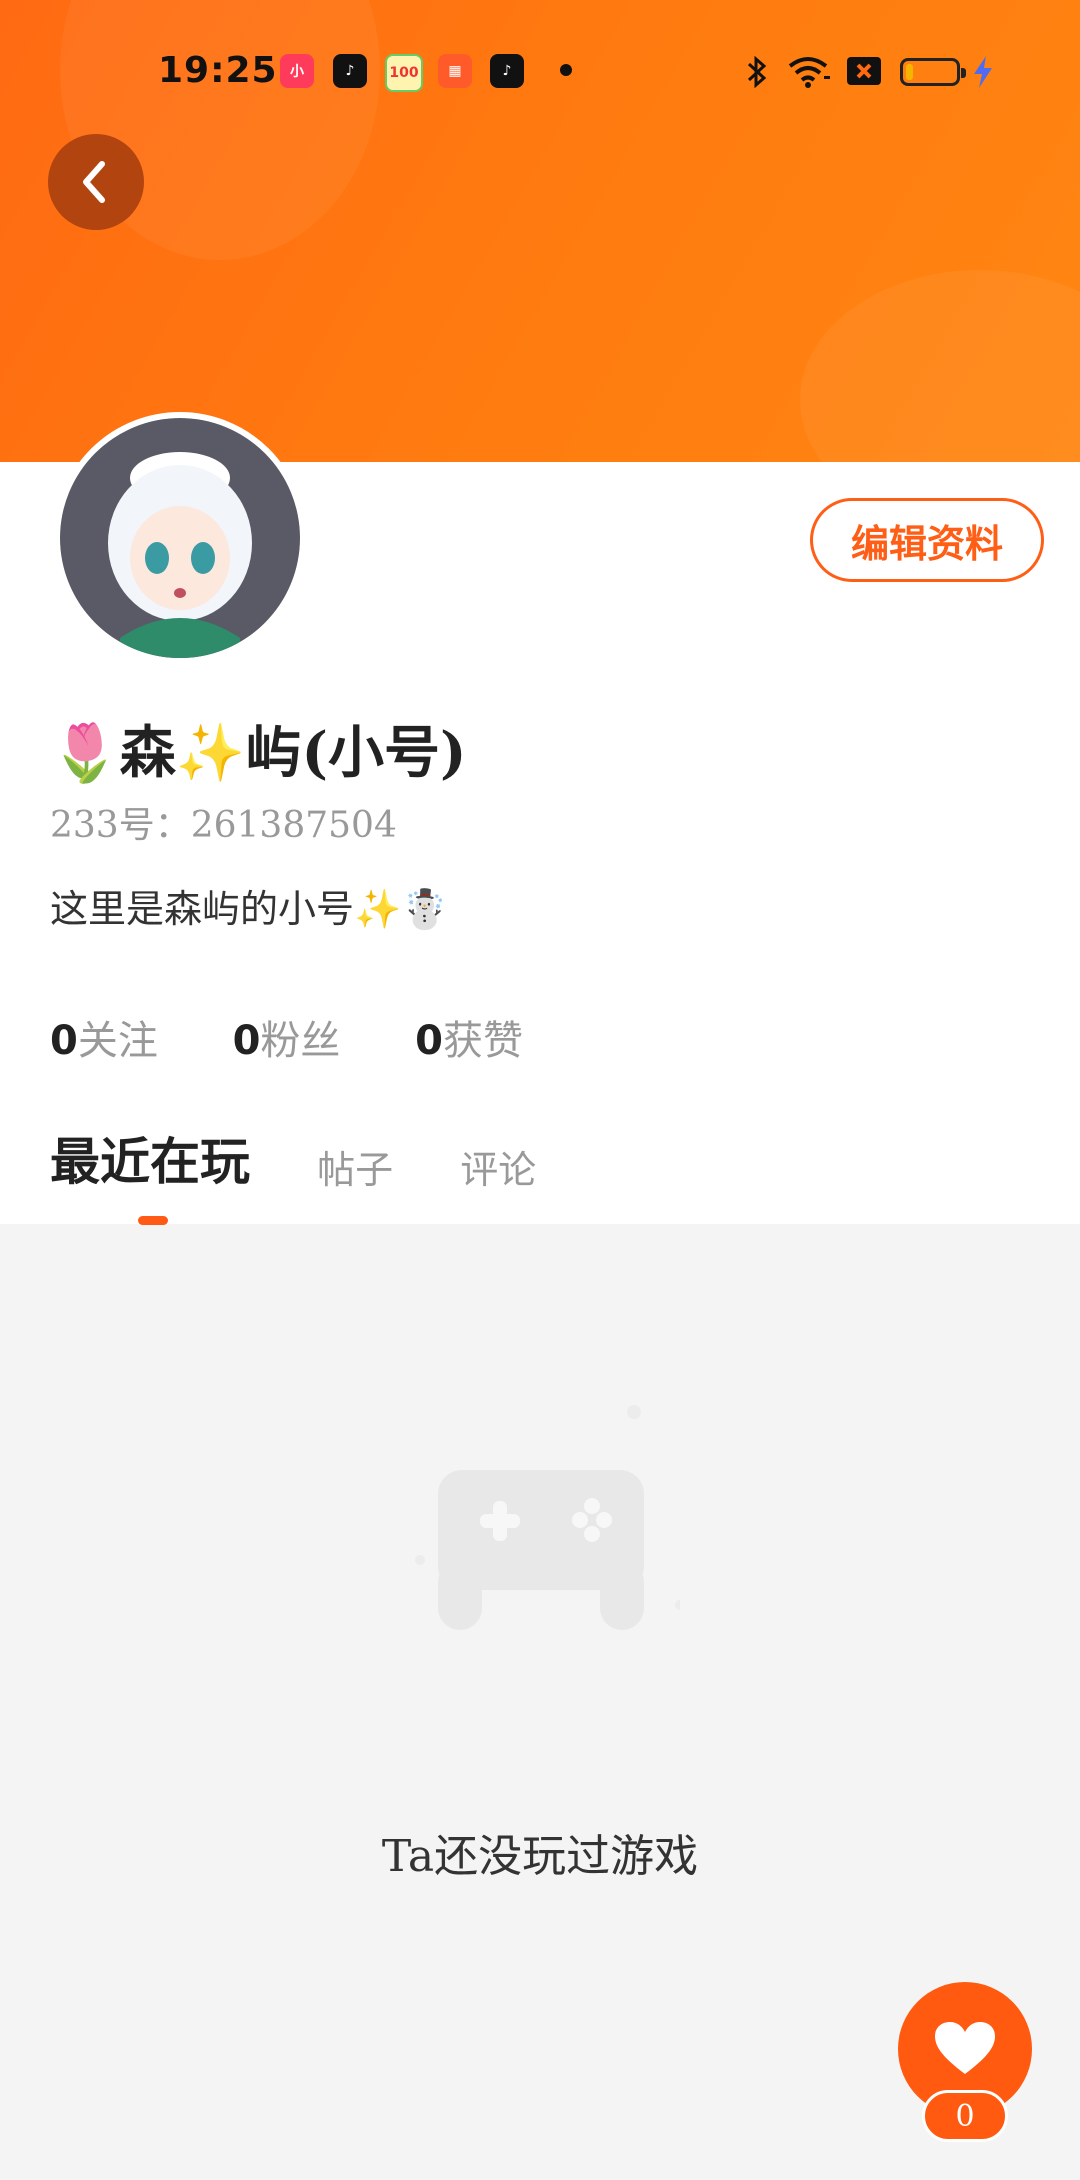  What do you see at coordinates (940, 366) in the screenshot?
I see `banner-decoration` at bounding box center [940, 366].